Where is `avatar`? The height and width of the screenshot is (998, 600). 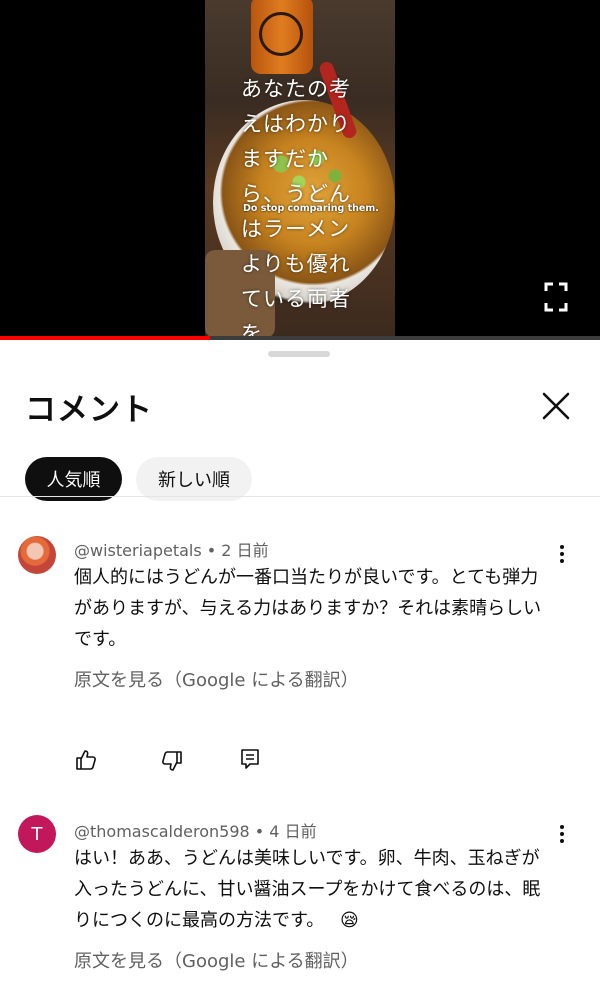 avatar is located at coordinates (37, 555).